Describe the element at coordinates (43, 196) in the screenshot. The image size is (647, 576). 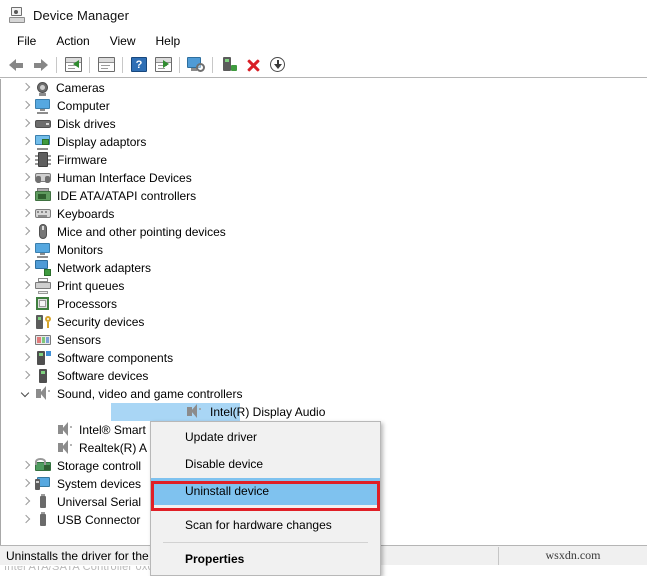
I see `ide-controller-icon` at that location.